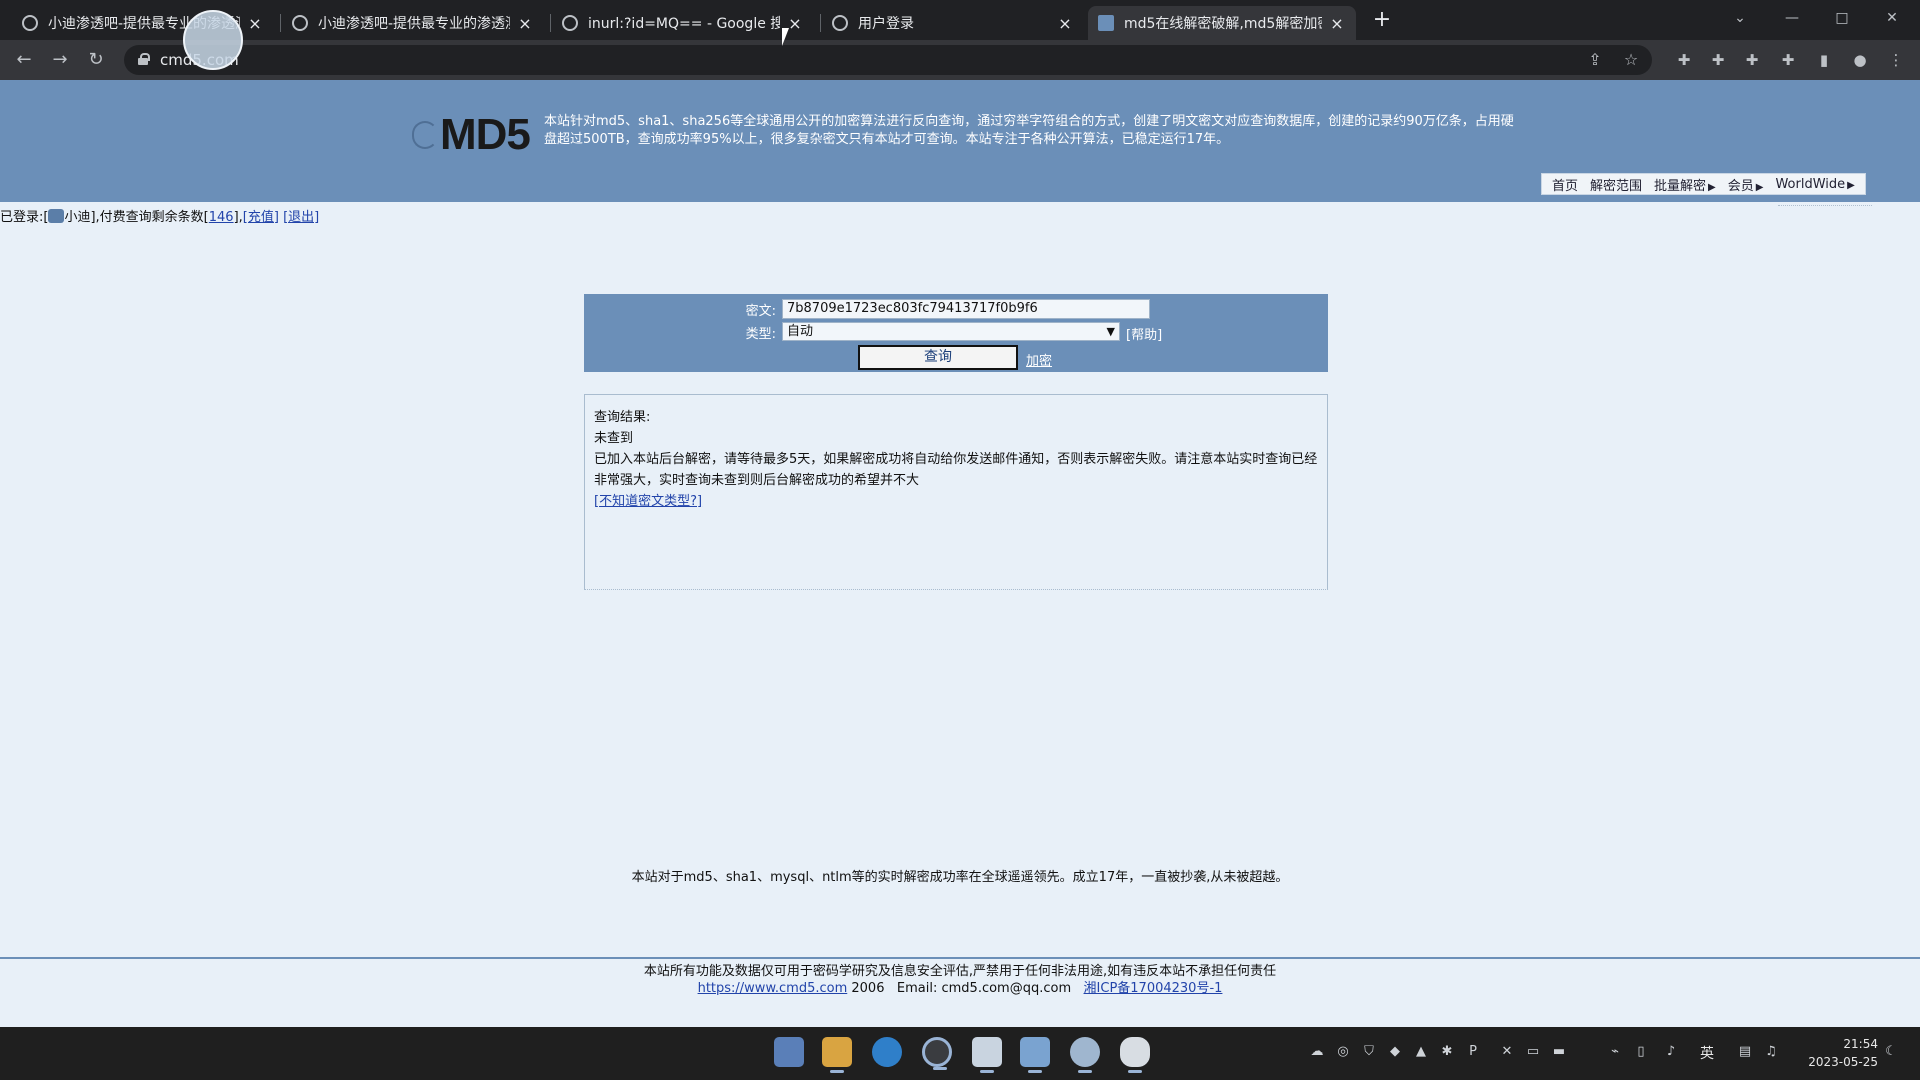 This screenshot has width=1920, height=1080. What do you see at coordinates (614, 438) in the screenshot?
I see `result-status: 未查到` at bounding box center [614, 438].